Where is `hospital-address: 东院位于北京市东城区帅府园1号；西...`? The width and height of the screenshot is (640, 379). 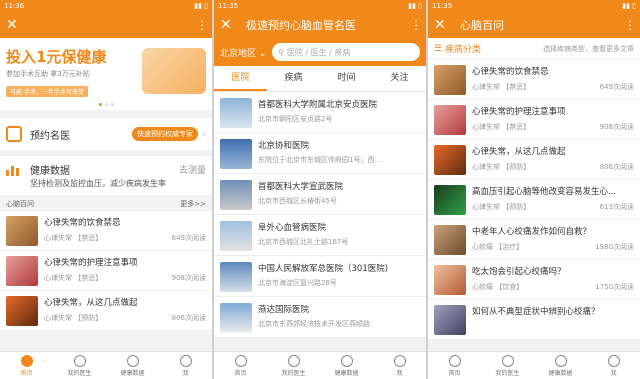
hospital-address: 东院位于北京市东城区帅府园1号；西... is located at coordinates (320, 160).